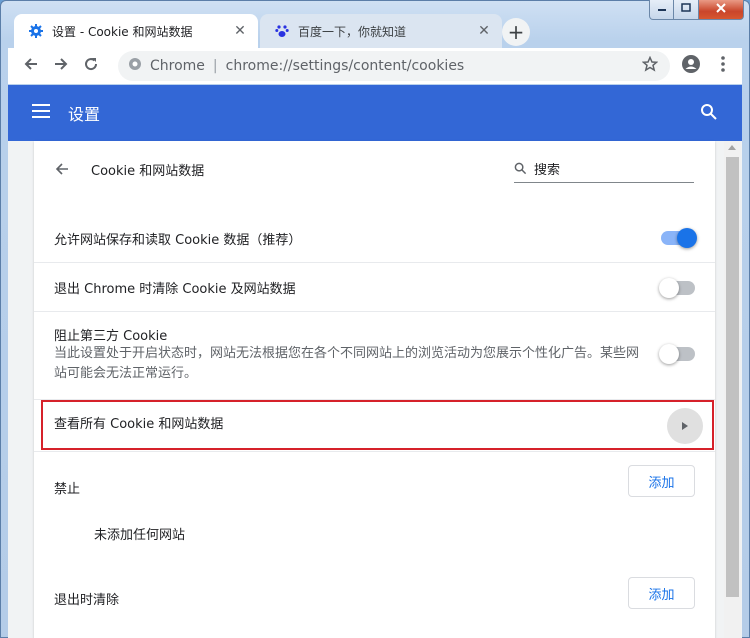  Describe the element at coordinates (177, 66) in the screenshot. I see `site-chip: Chrome` at that location.